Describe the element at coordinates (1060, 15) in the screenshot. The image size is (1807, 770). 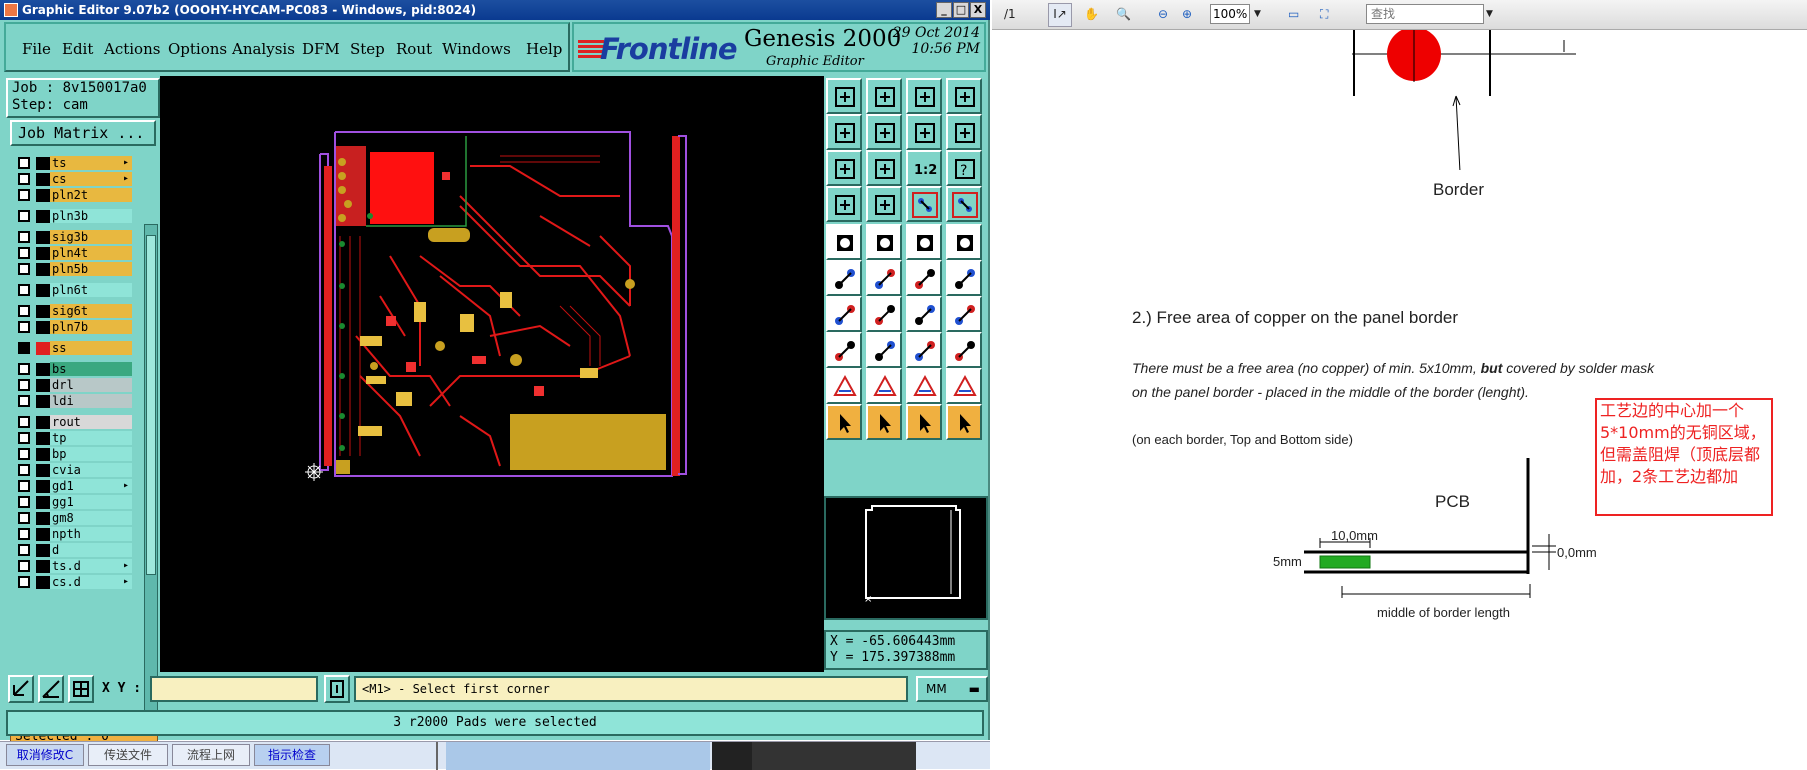
I see `select-tool-icon: I↗` at that location.